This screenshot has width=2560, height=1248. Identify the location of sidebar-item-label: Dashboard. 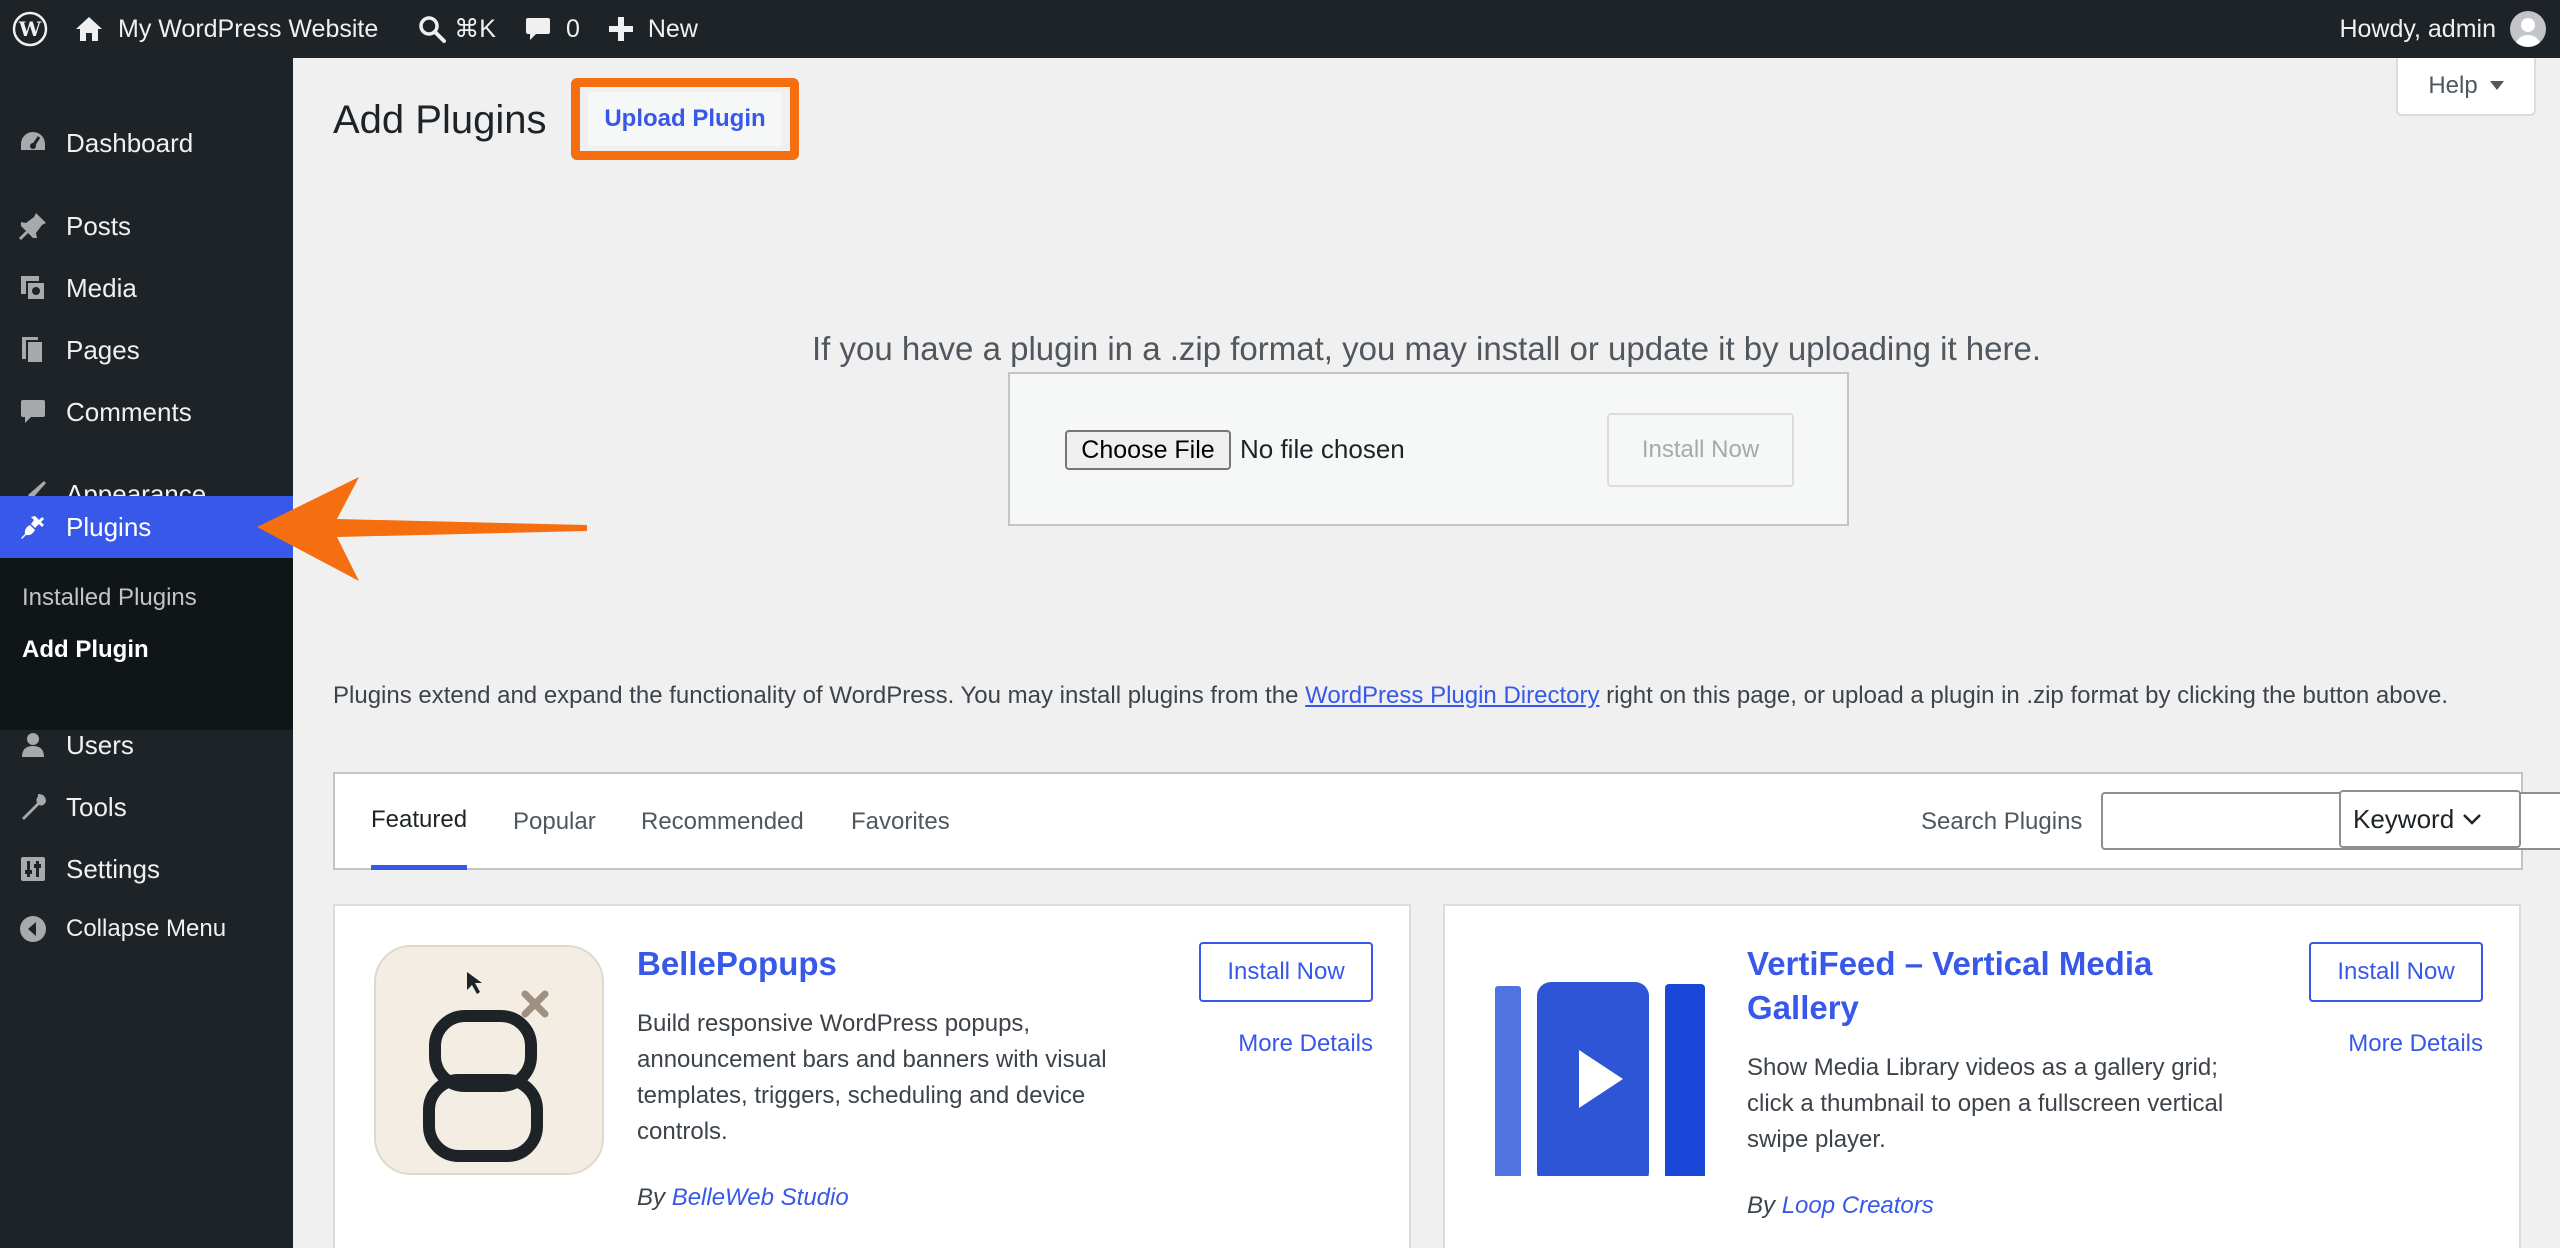
(130, 142).